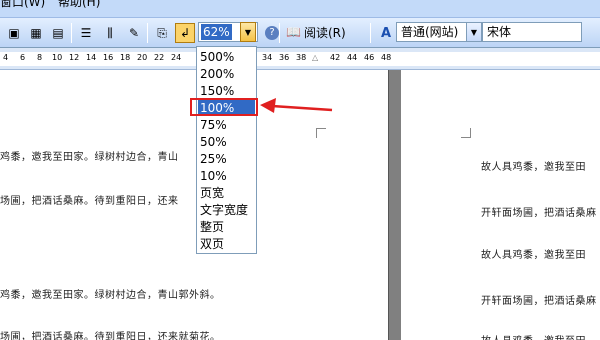  Describe the element at coordinates (226, 227) in the screenshot. I see `zoom-option-whole-page: 整页` at that location.